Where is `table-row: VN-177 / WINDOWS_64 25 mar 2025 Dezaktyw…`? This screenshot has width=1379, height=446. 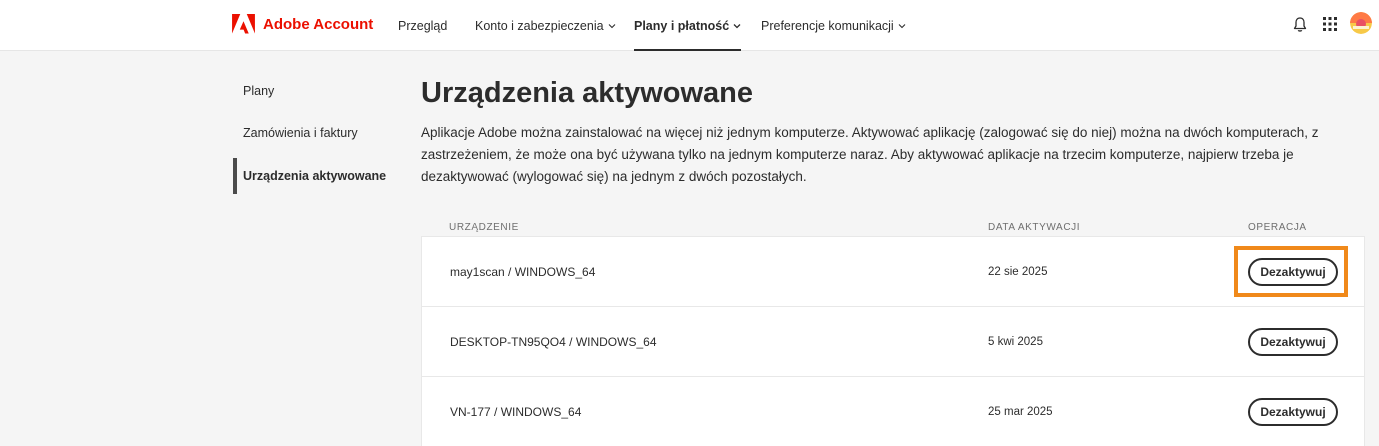
table-row: VN-177 / WINDOWS_64 25 mar 2025 Dezaktyw… is located at coordinates (893, 411).